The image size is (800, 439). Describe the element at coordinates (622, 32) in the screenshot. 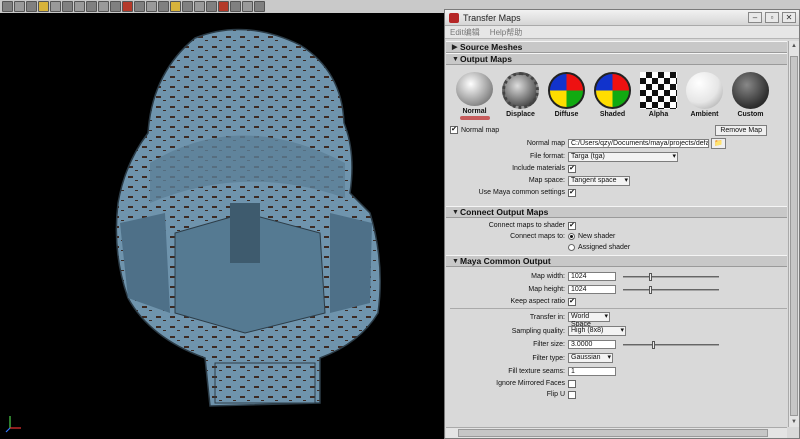

I see `window-menubar: Edit编辑 Help帮助` at that location.